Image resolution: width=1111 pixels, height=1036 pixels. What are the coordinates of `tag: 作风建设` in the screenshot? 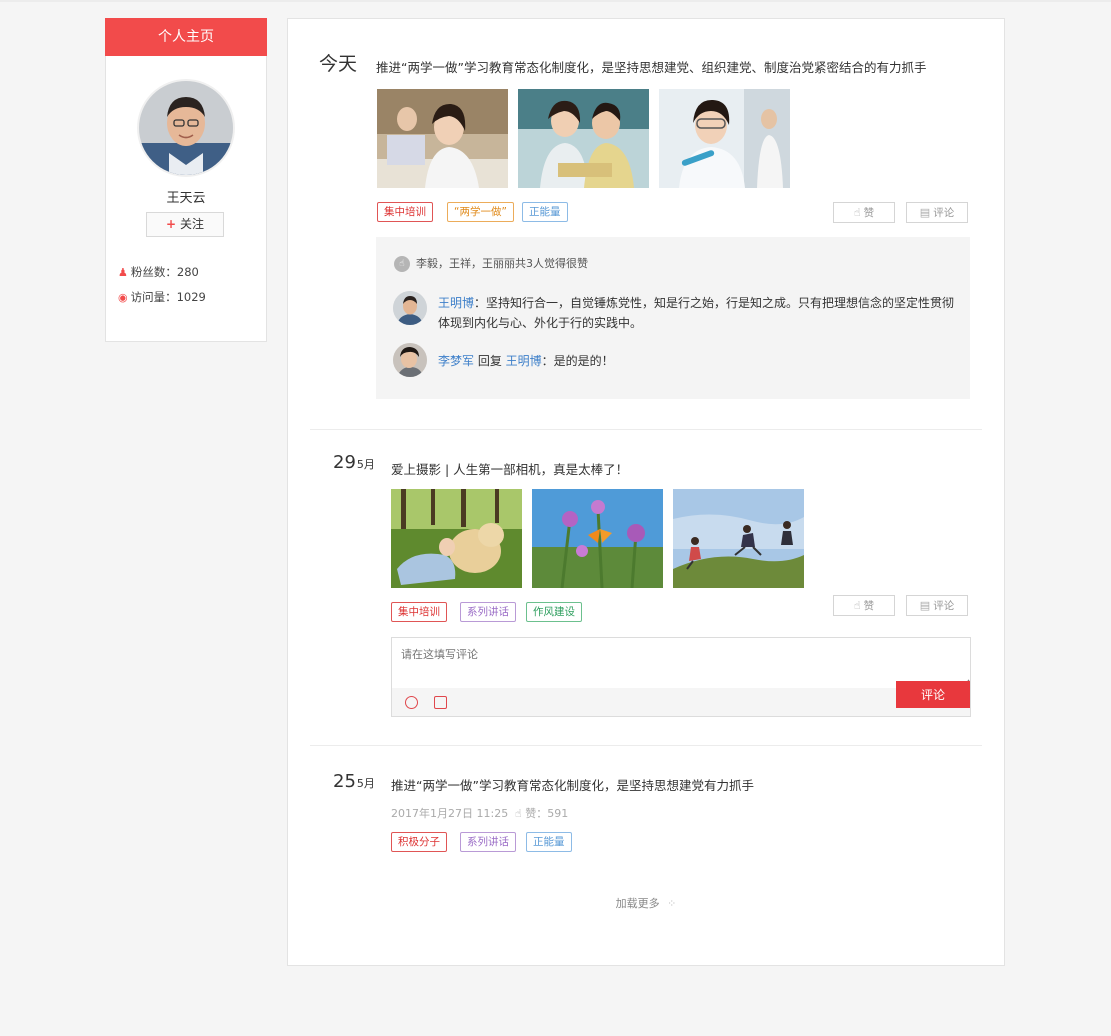 It's located at (554, 612).